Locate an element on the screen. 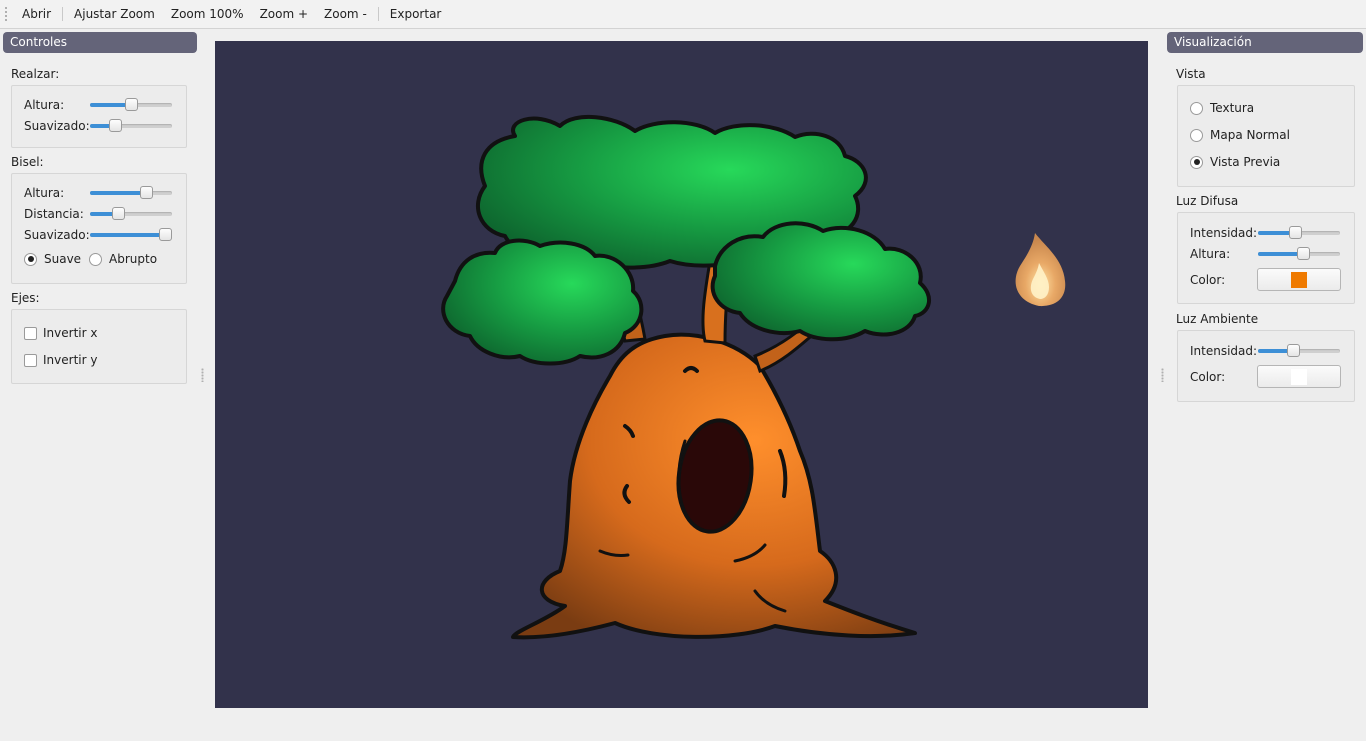  ejes-label: Ejes: is located at coordinates (25, 298).